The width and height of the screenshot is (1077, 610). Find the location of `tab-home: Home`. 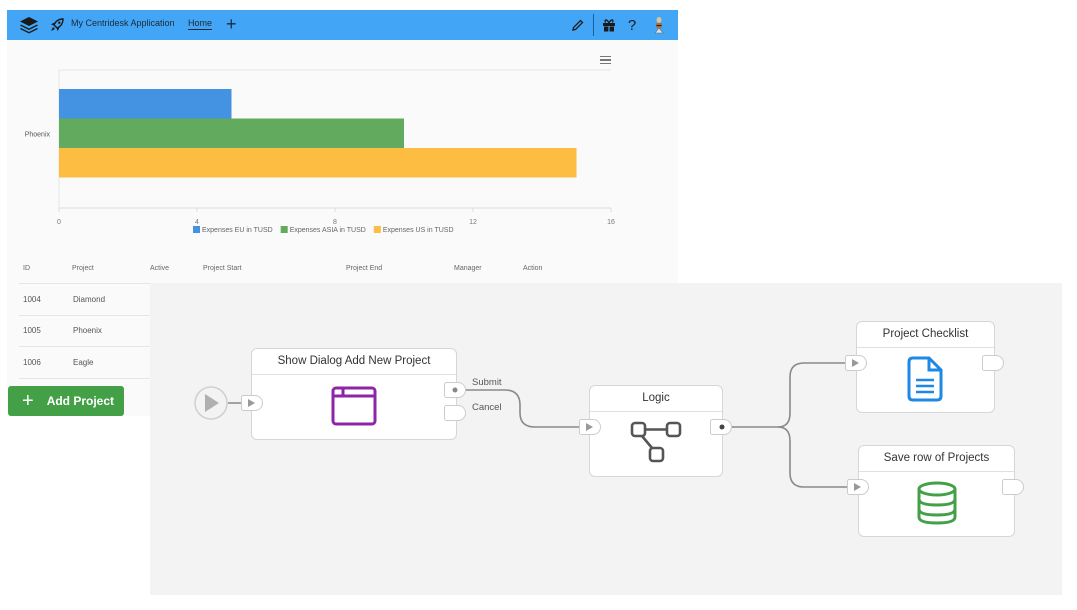

tab-home: Home is located at coordinates (200, 24).